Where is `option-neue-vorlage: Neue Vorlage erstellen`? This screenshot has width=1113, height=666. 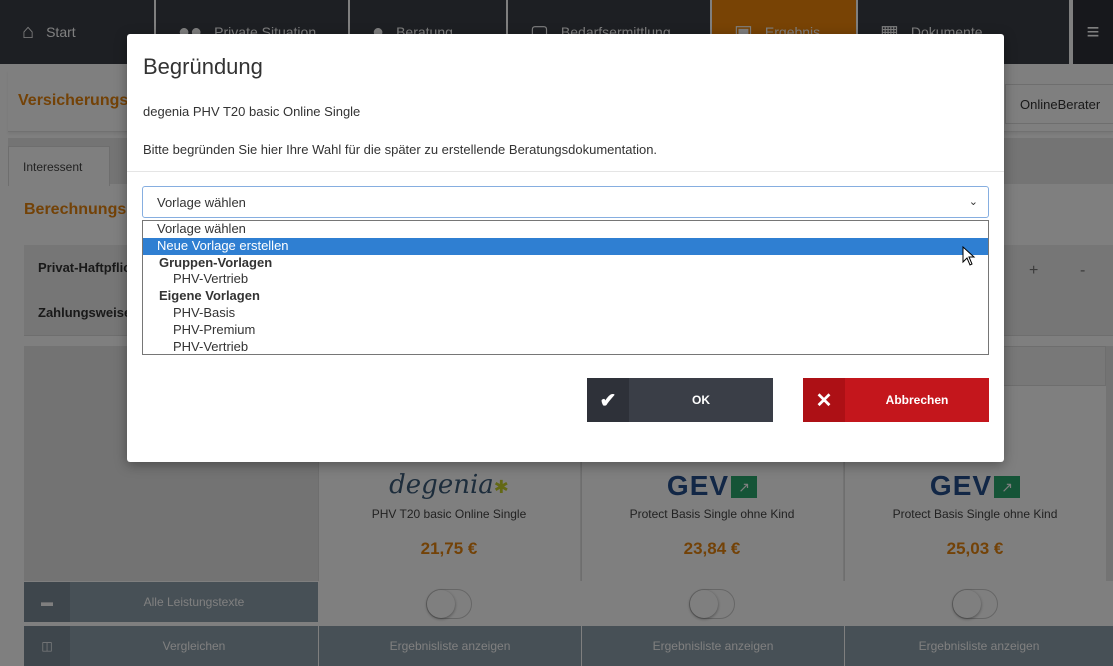
option-neue-vorlage: Neue Vorlage erstellen is located at coordinates (565, 246).